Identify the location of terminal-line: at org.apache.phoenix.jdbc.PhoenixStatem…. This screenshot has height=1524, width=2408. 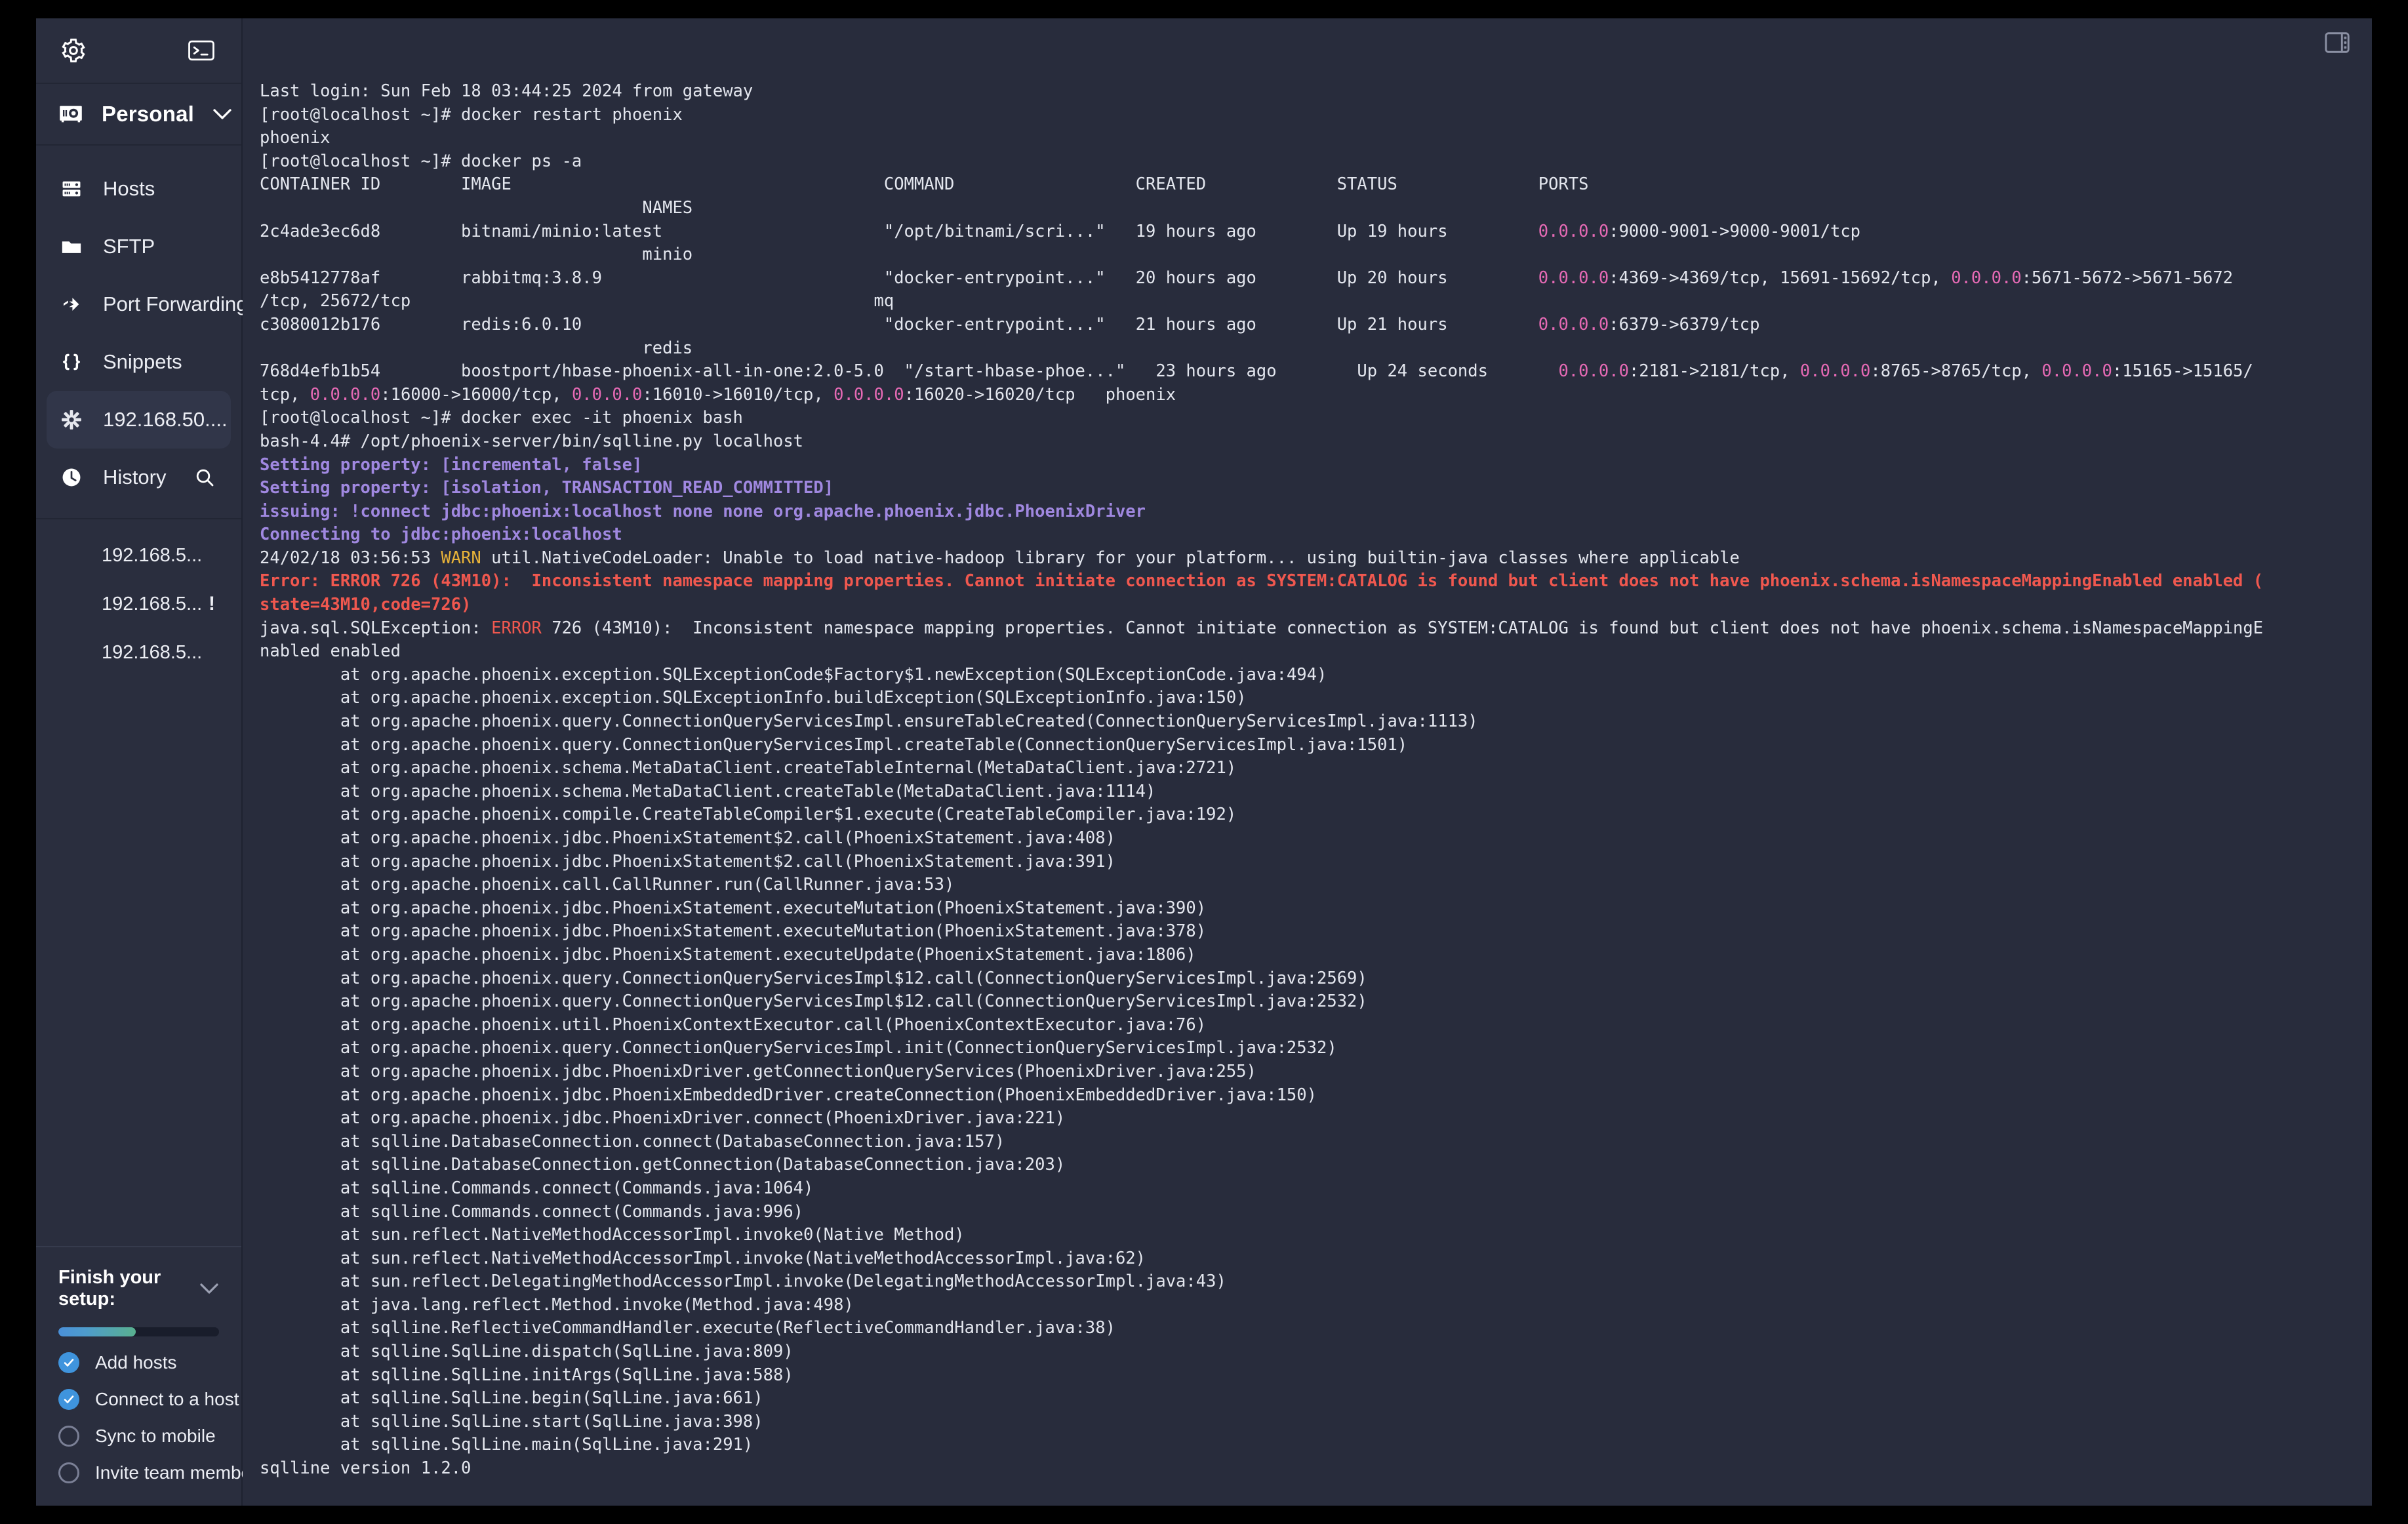
(1316, 863).